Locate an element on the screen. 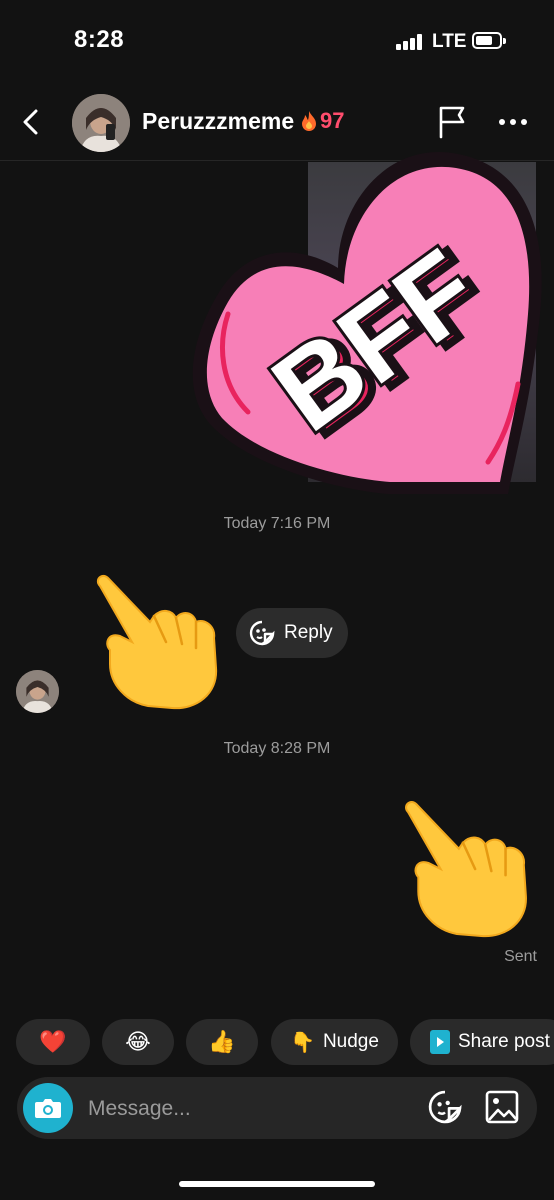 This screenshot has height=1200, width=554. report-flag-button is located at coordinates (453, 122).